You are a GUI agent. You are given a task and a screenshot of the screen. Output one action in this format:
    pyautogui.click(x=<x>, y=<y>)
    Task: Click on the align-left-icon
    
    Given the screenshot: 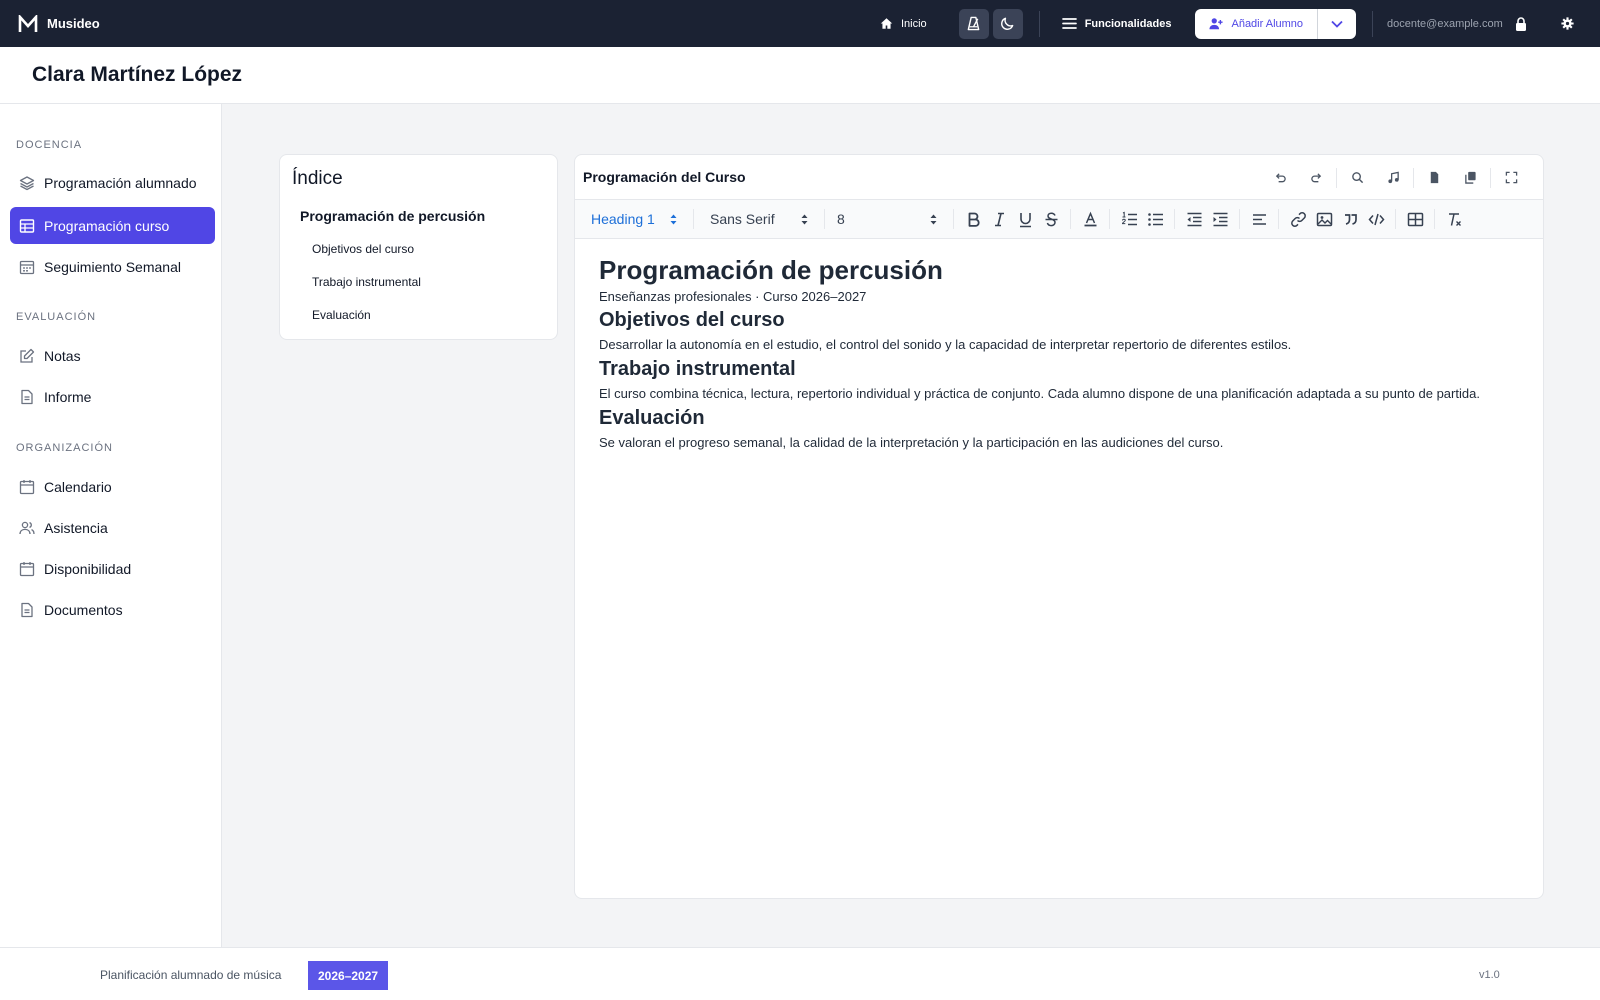 What is the action you would take?
    pyautogui.click(x=1259, y=219)
    